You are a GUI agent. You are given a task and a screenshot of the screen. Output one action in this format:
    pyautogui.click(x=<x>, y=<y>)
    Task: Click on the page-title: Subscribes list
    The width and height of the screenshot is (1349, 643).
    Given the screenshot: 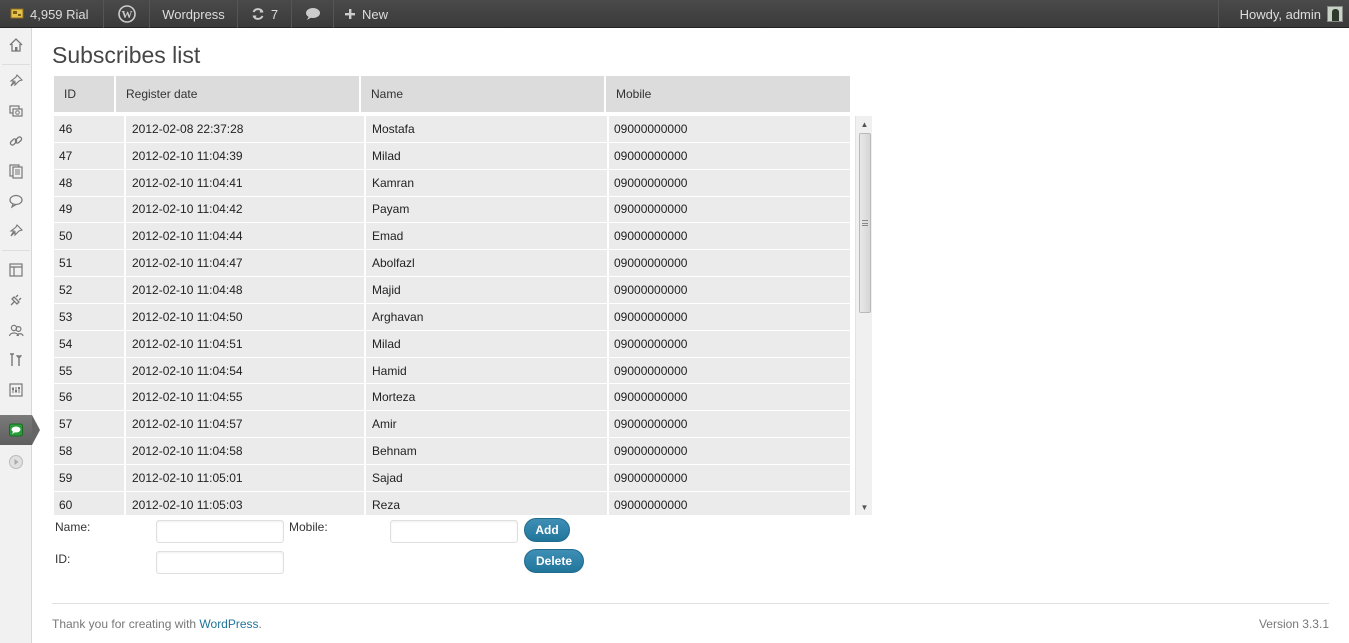 What is the action you would take?
    pyautogui.click(x=126, y=55)
    